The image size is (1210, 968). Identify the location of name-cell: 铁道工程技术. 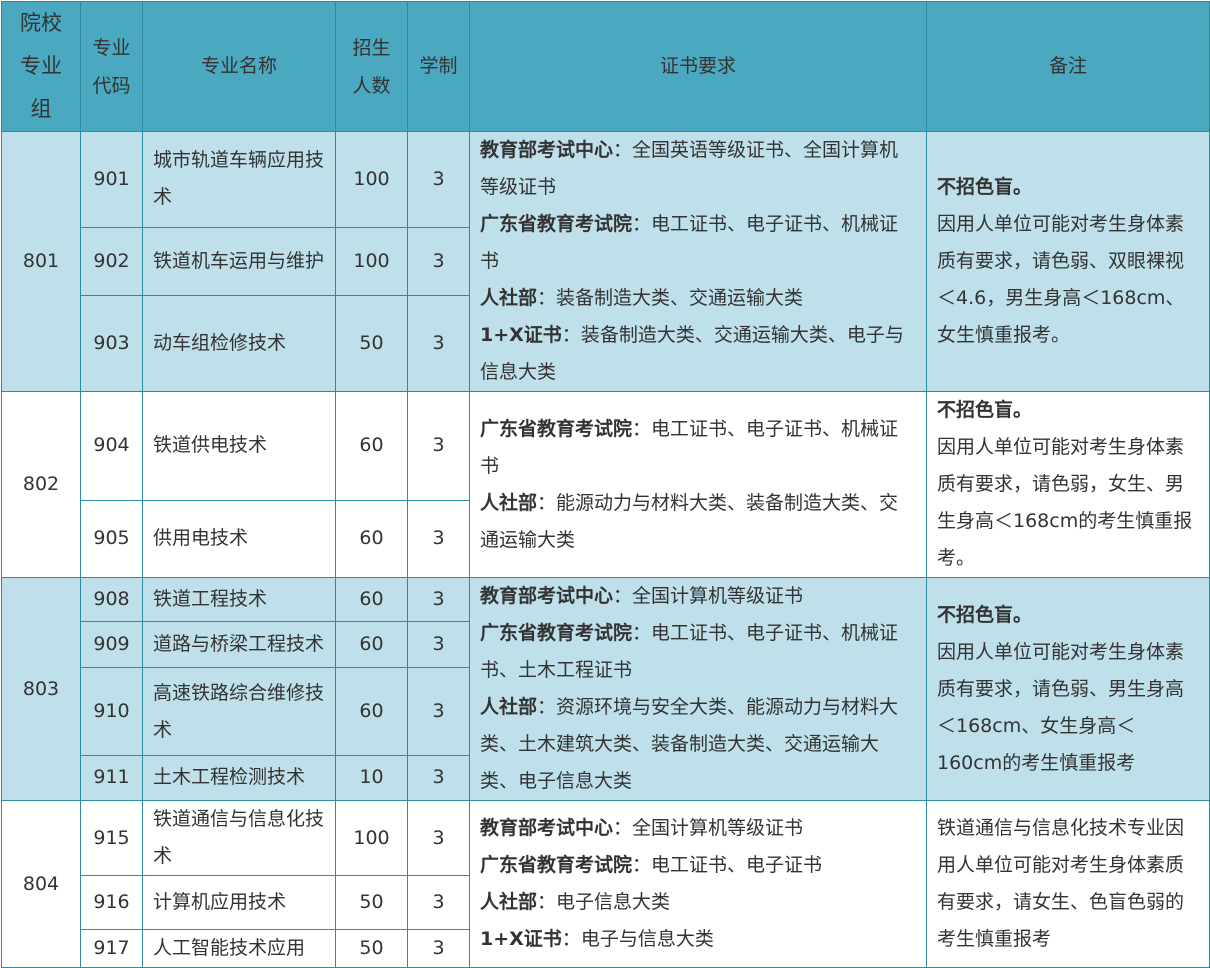
(239, 599).